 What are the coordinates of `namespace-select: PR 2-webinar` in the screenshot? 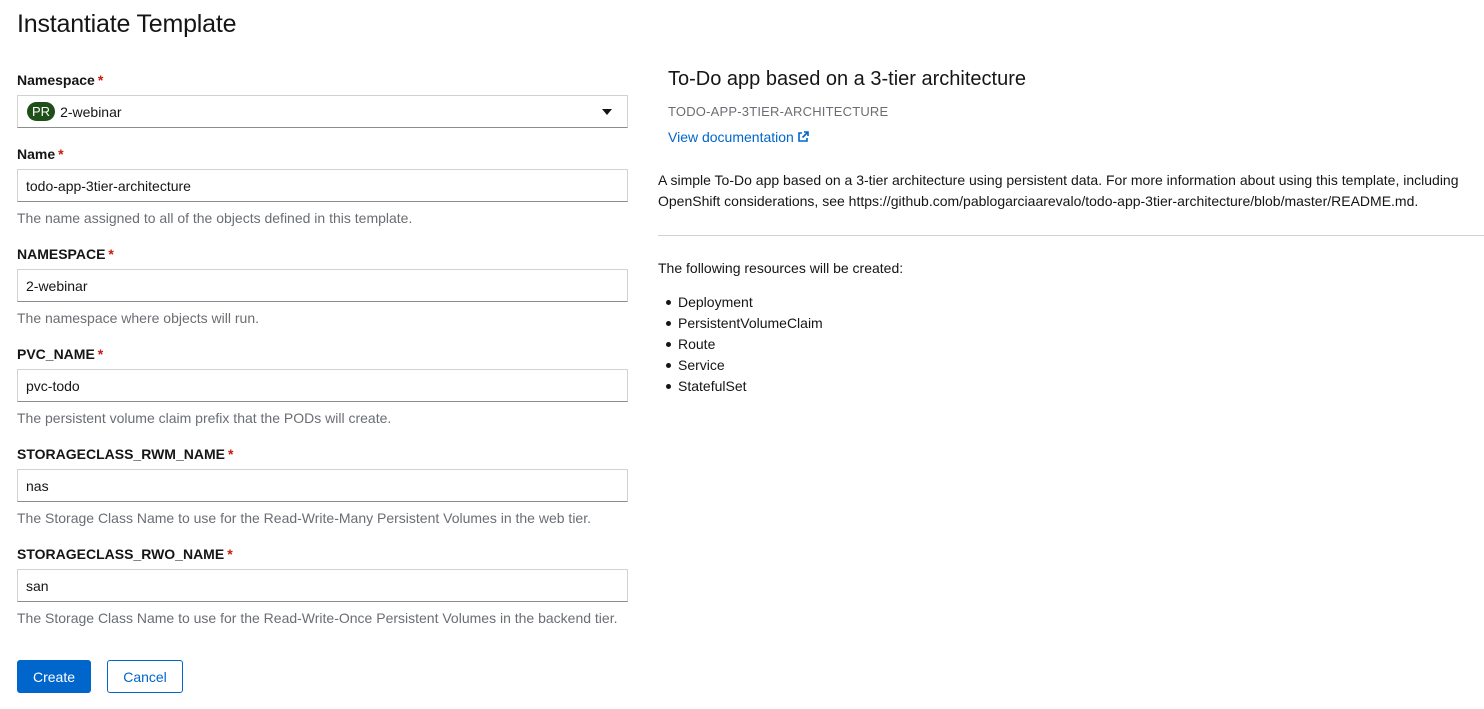 It's located at (322, 111).